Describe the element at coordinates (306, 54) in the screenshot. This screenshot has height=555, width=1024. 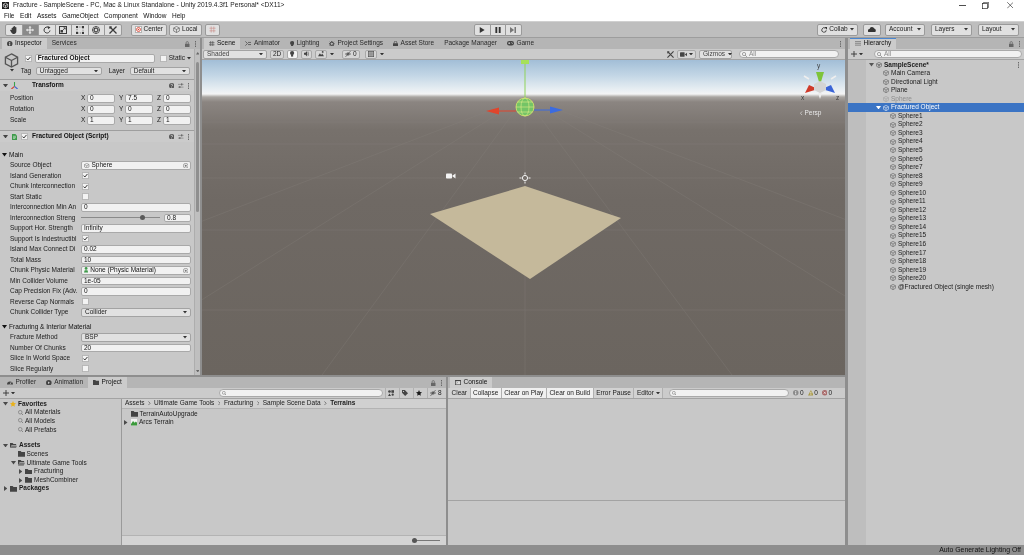
I see `audio-toggle` at that location.